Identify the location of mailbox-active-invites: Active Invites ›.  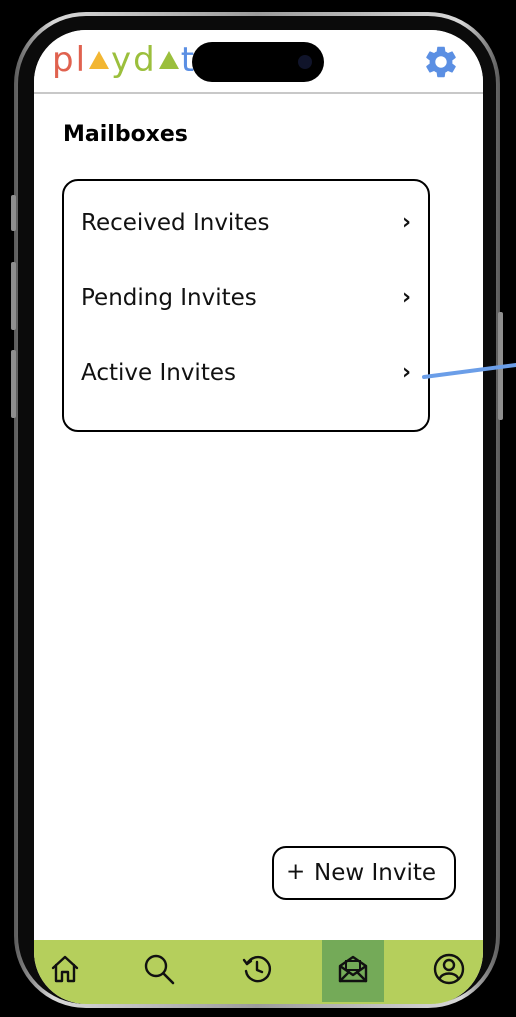
(246, 376).